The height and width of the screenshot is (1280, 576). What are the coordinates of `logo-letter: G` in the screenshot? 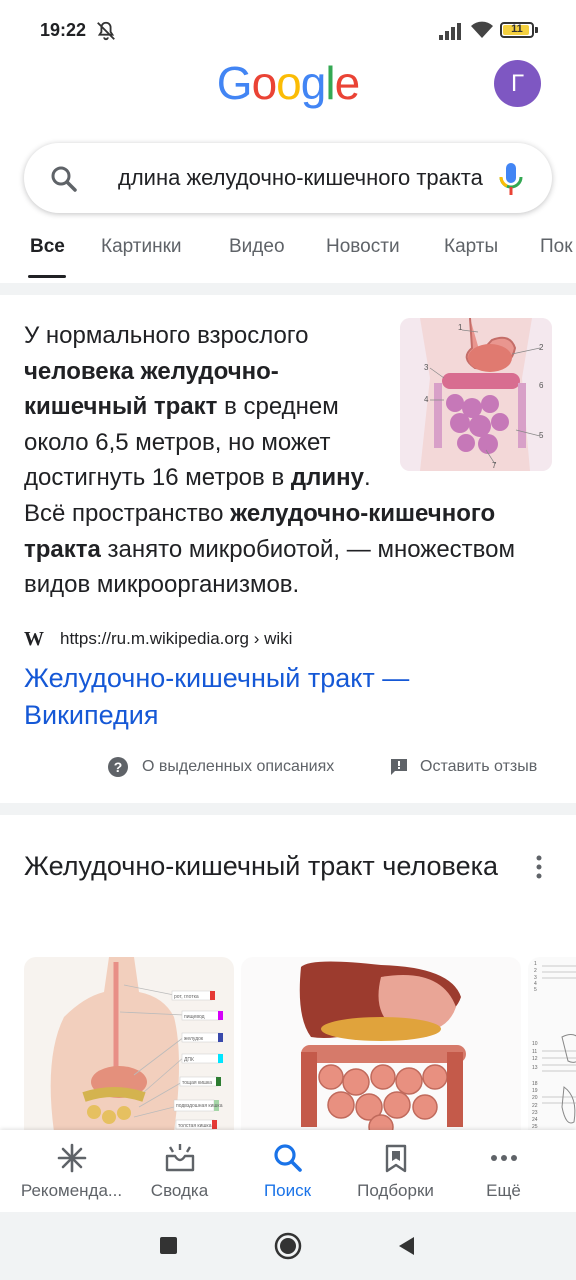 It's located at (234, 83).